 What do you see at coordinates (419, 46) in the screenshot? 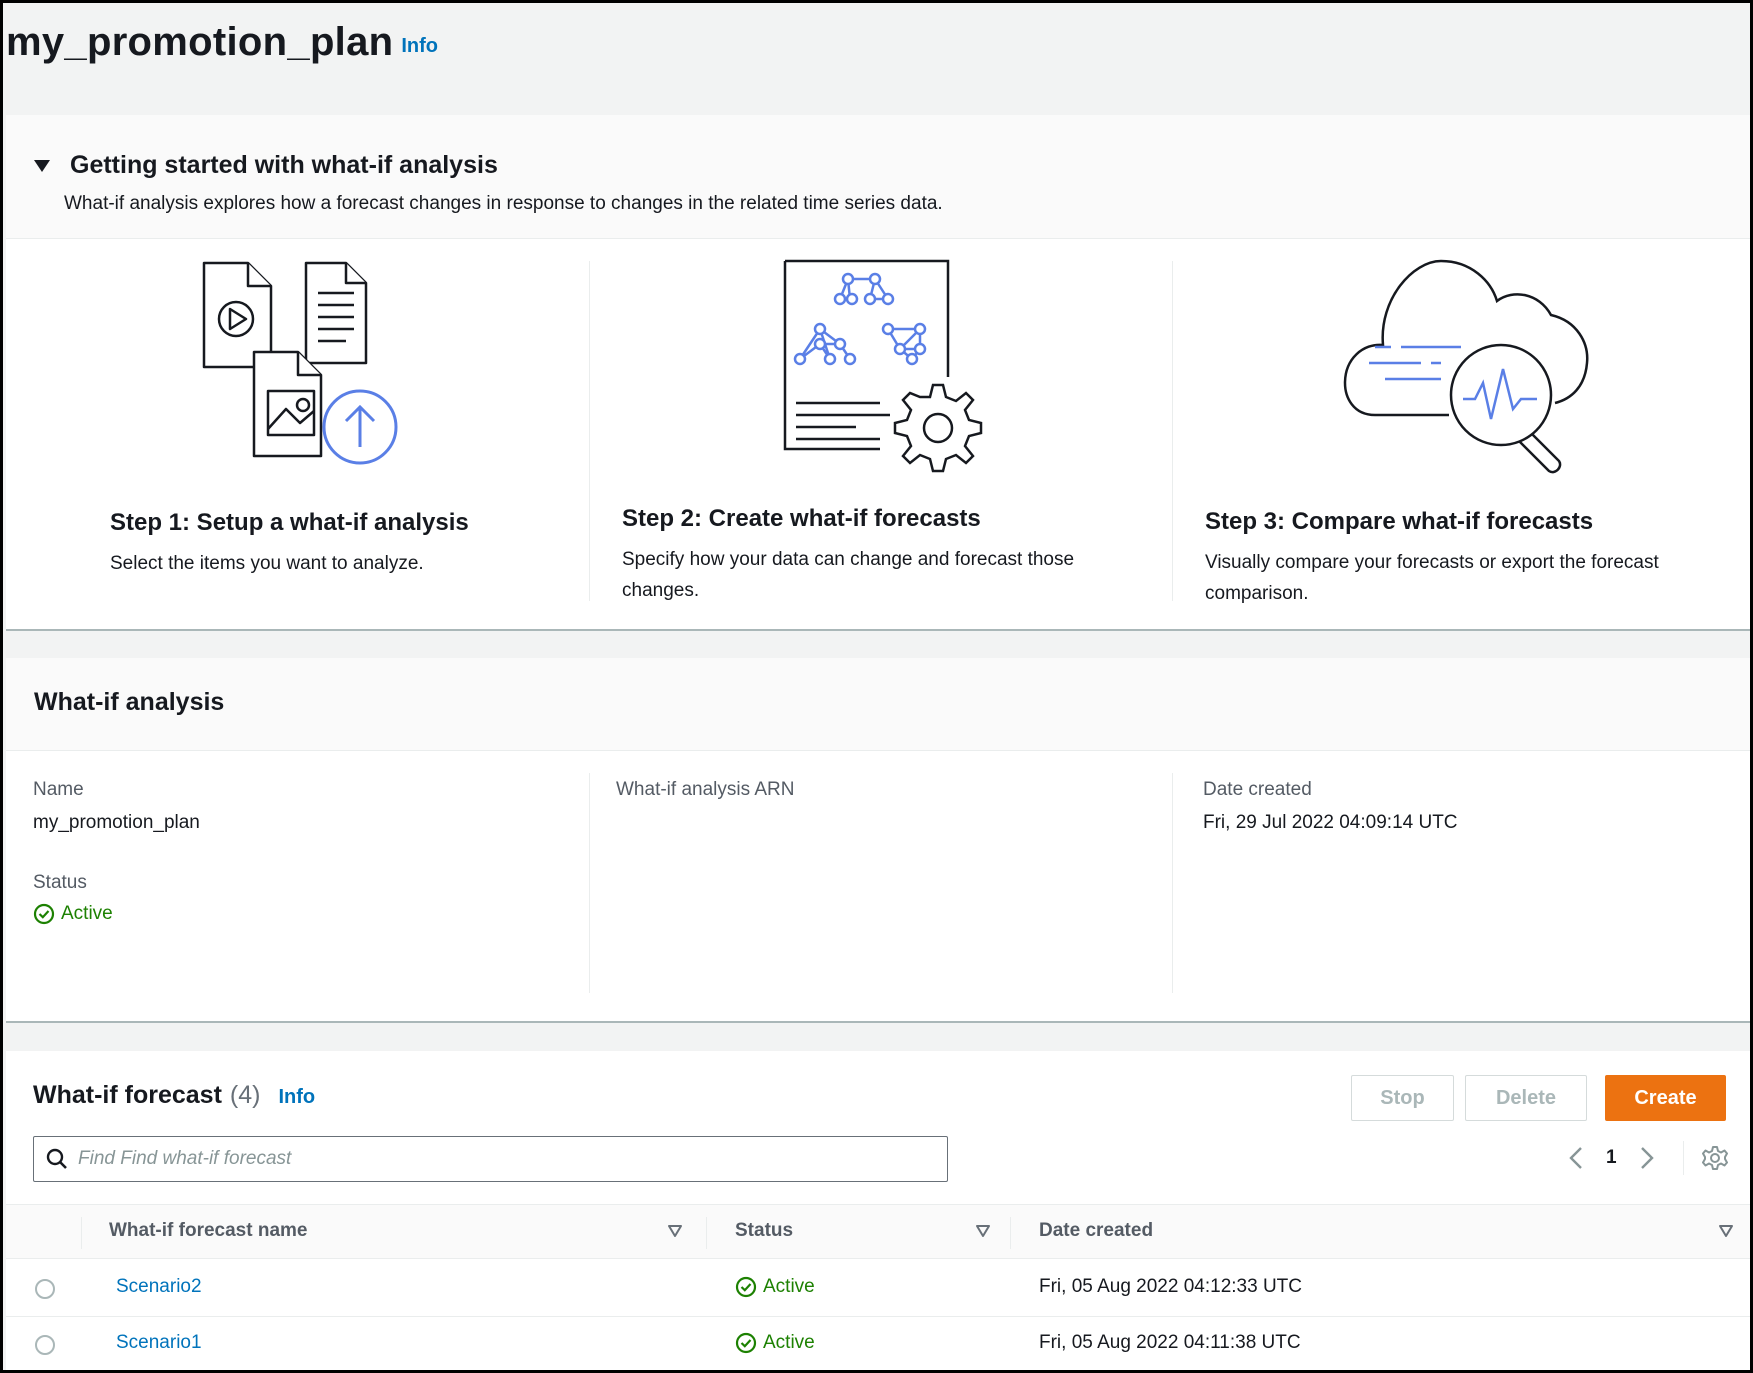
I see `header-info-link: Info` at bounding box center [419, 46].